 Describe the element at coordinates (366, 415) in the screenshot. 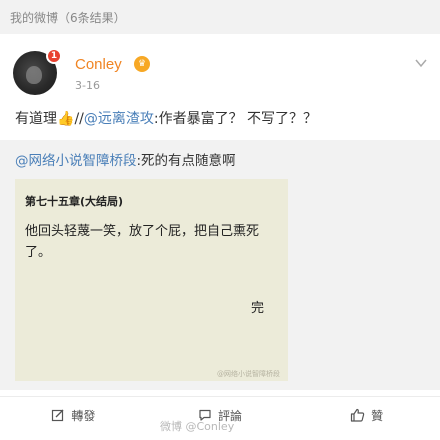

I see `like-button: 贊` at that location.